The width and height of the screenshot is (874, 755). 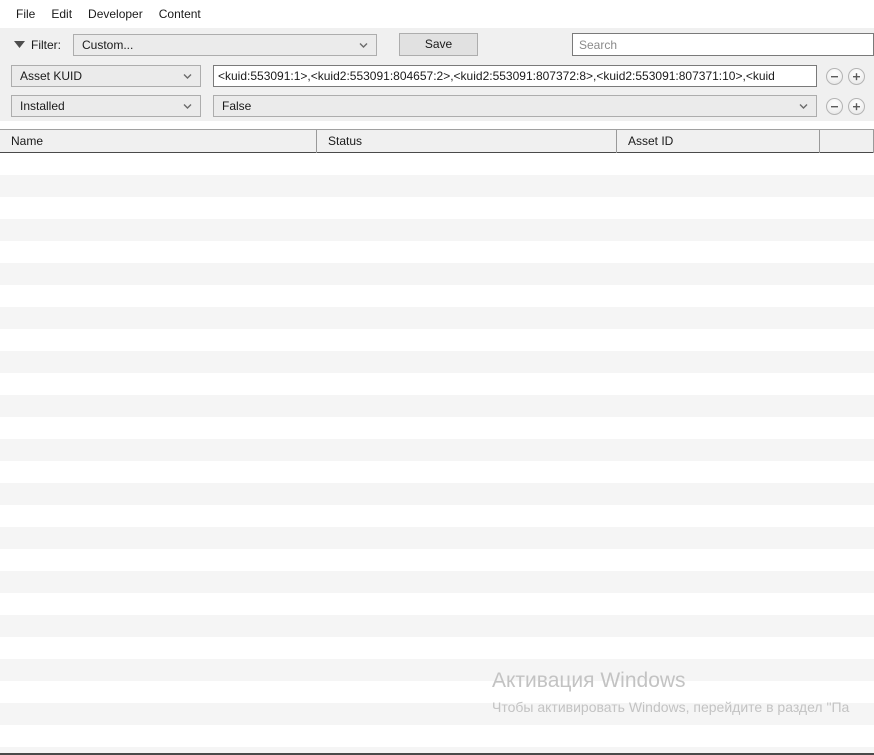 What do you see at coordinates (723, 44) in the screenshot?
I see `search-input` at bounding box center [723, 44].